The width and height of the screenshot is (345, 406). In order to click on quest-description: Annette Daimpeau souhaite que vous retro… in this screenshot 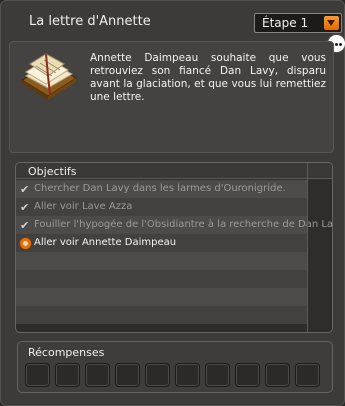, I will do `click(208, 77)`.